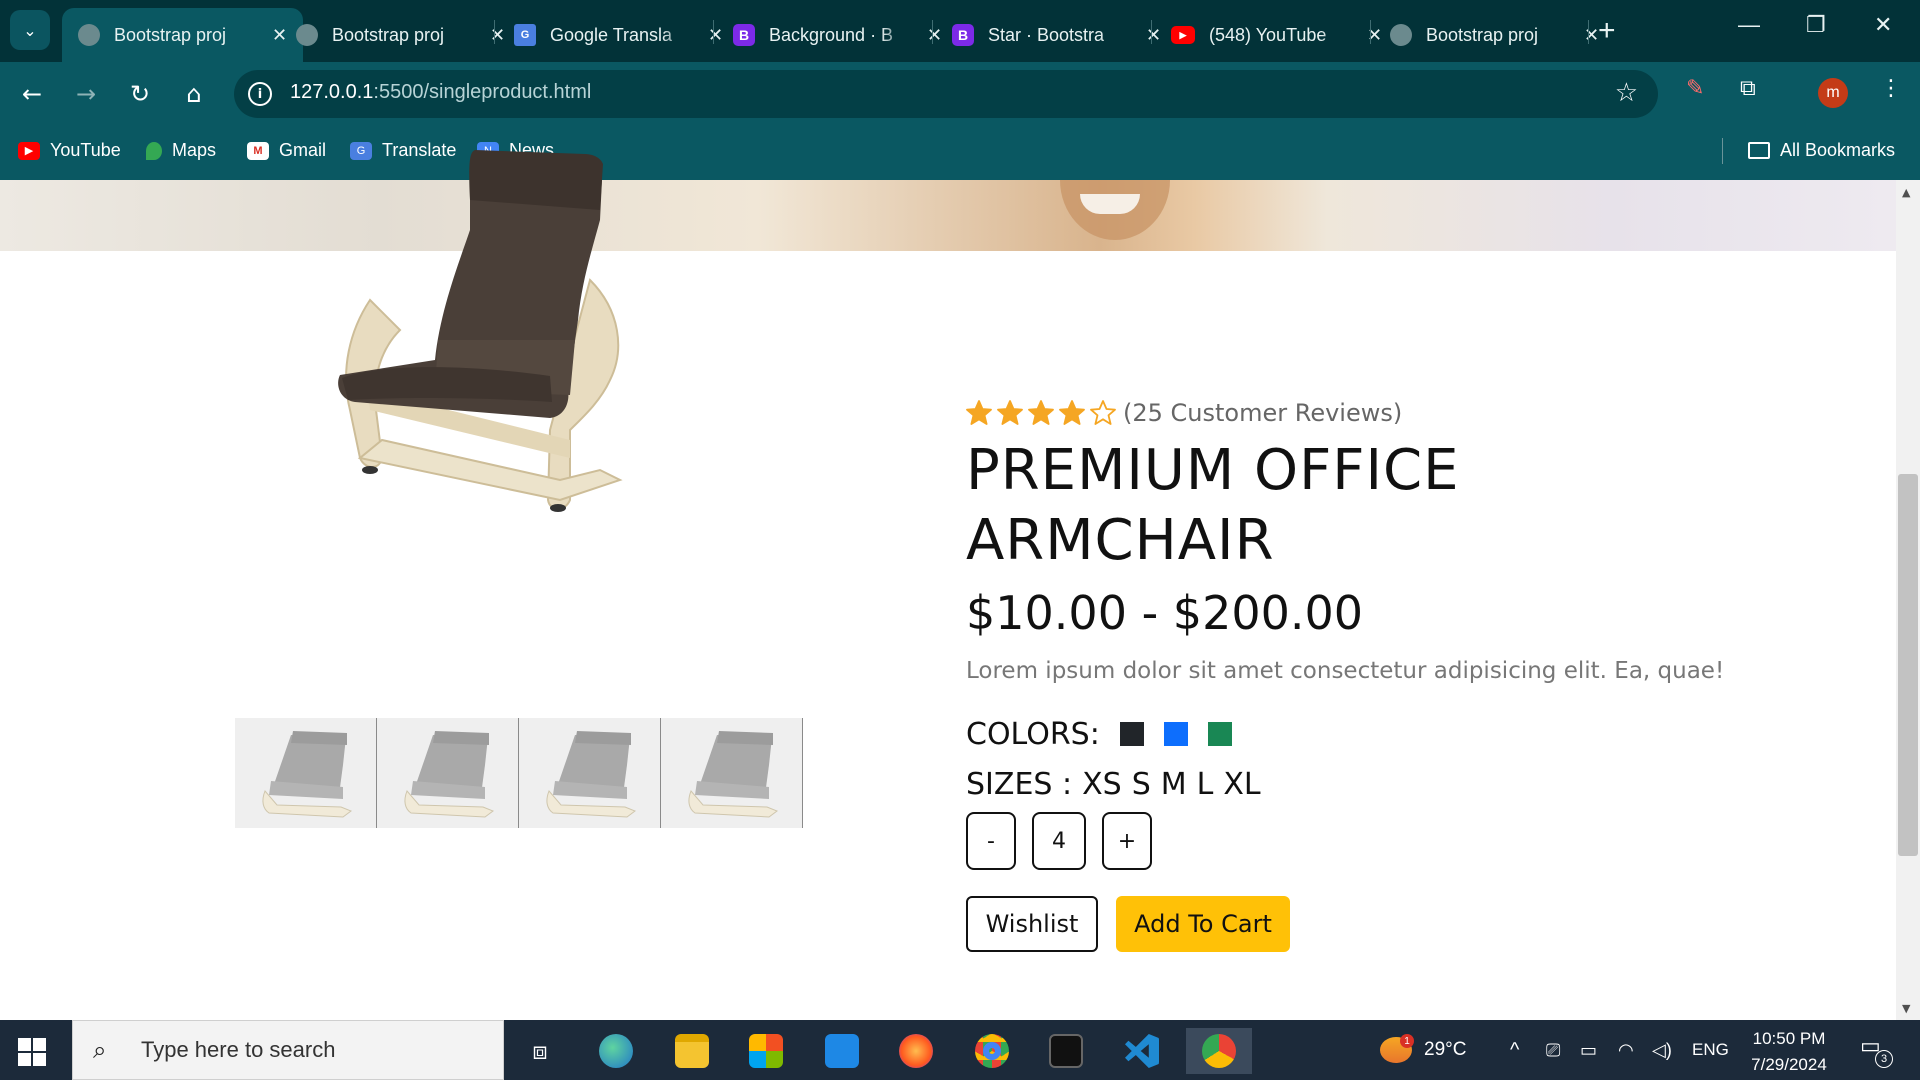  What do you see at coordinates (1833, 93) in the screenshot?
I see `profile-avatar: m` at bounding box center [1833, 93].